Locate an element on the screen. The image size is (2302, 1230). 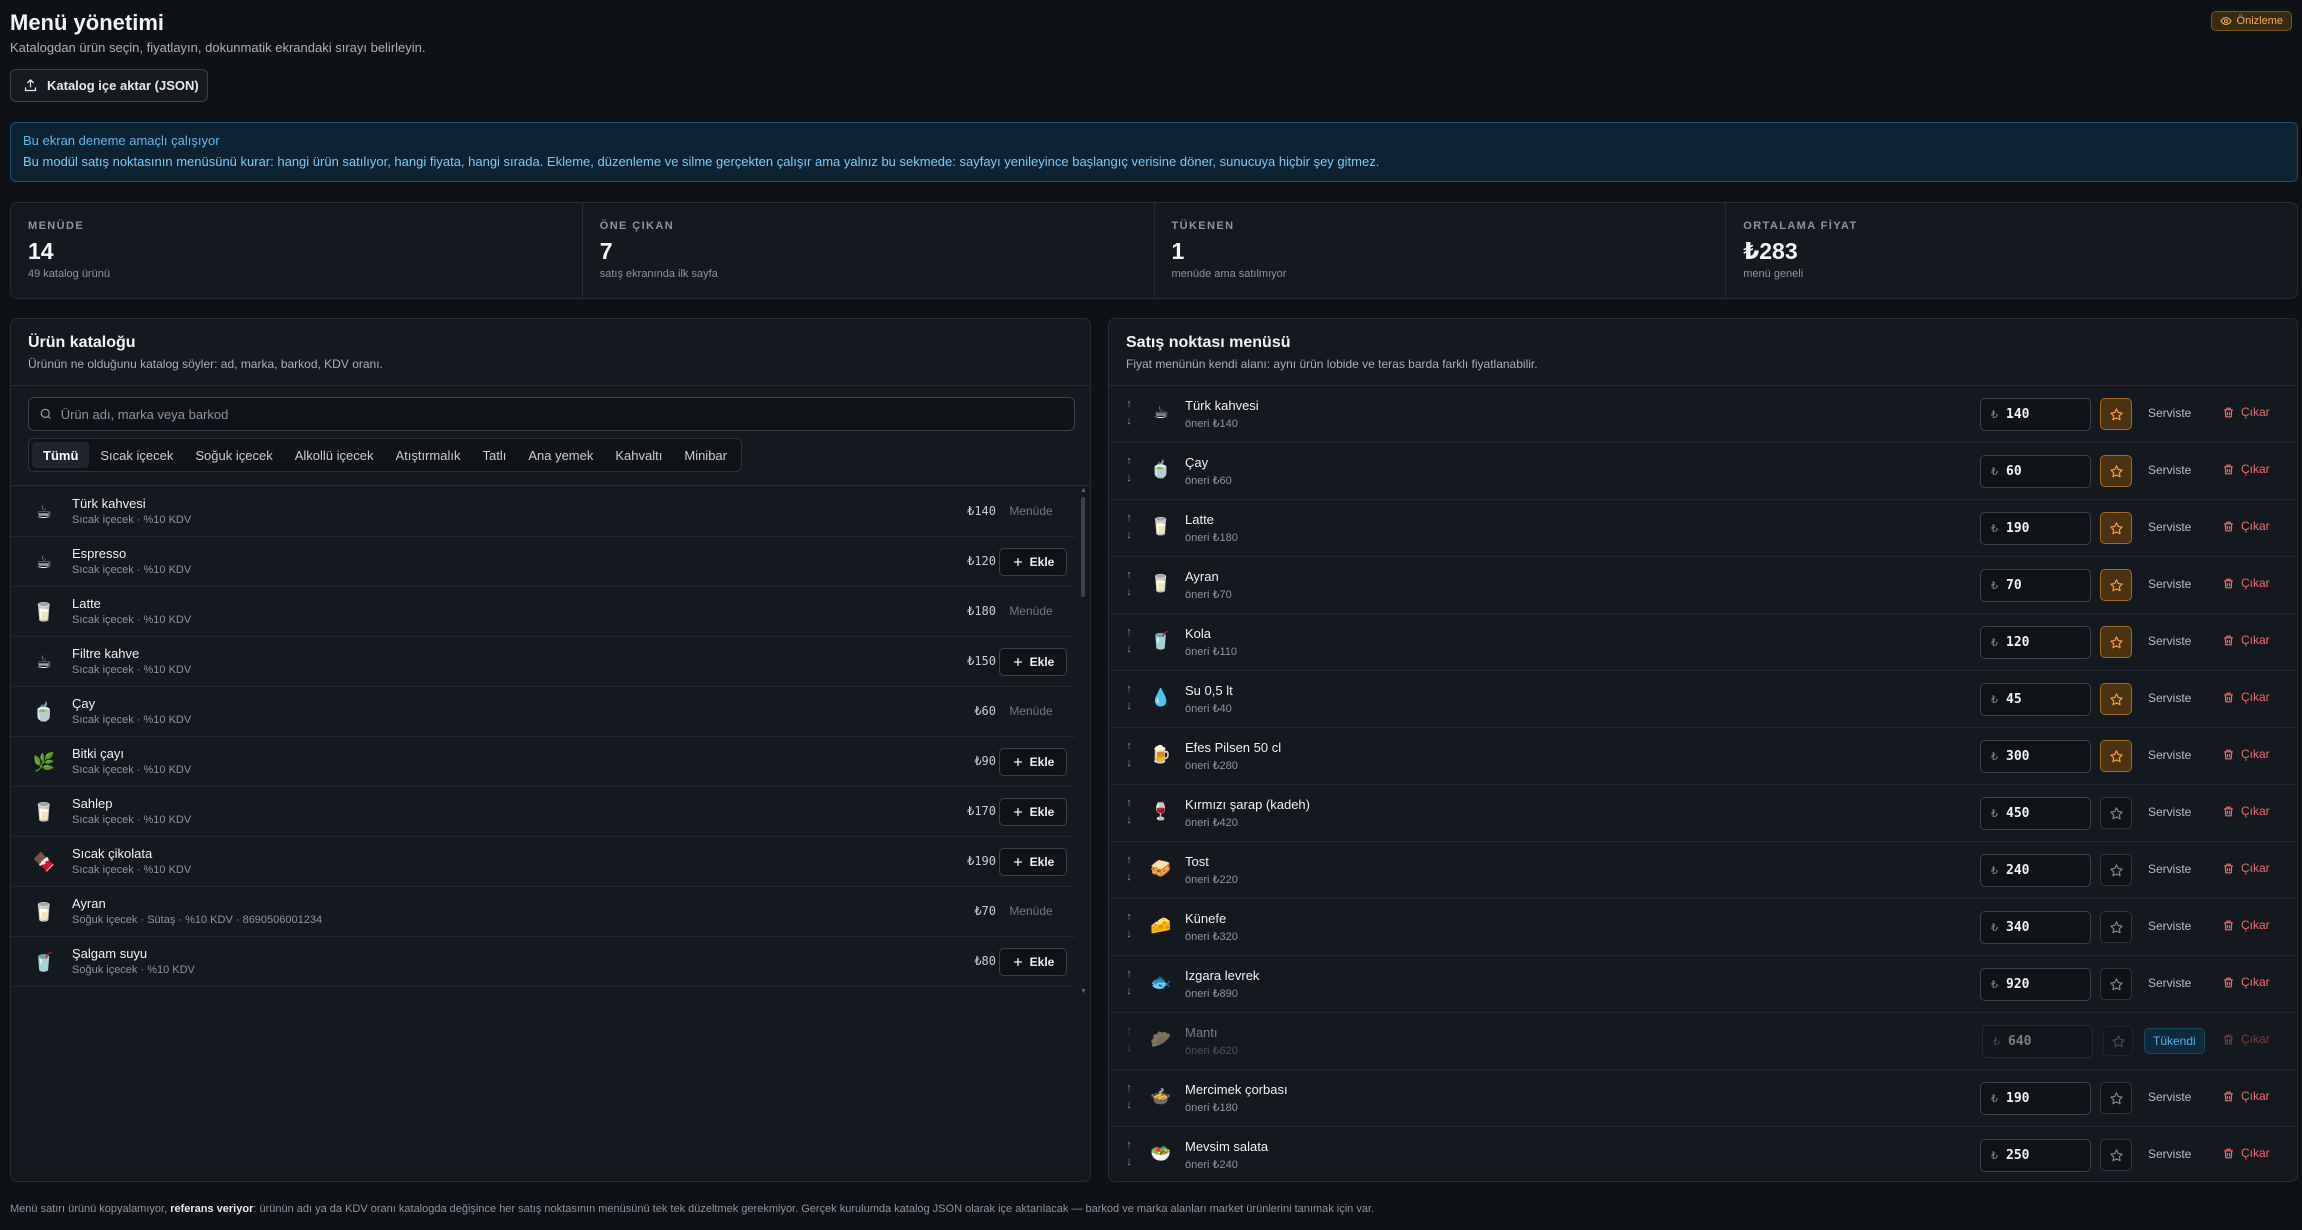
price-input: ₺ 120 is located at coordinates (2035, 642).